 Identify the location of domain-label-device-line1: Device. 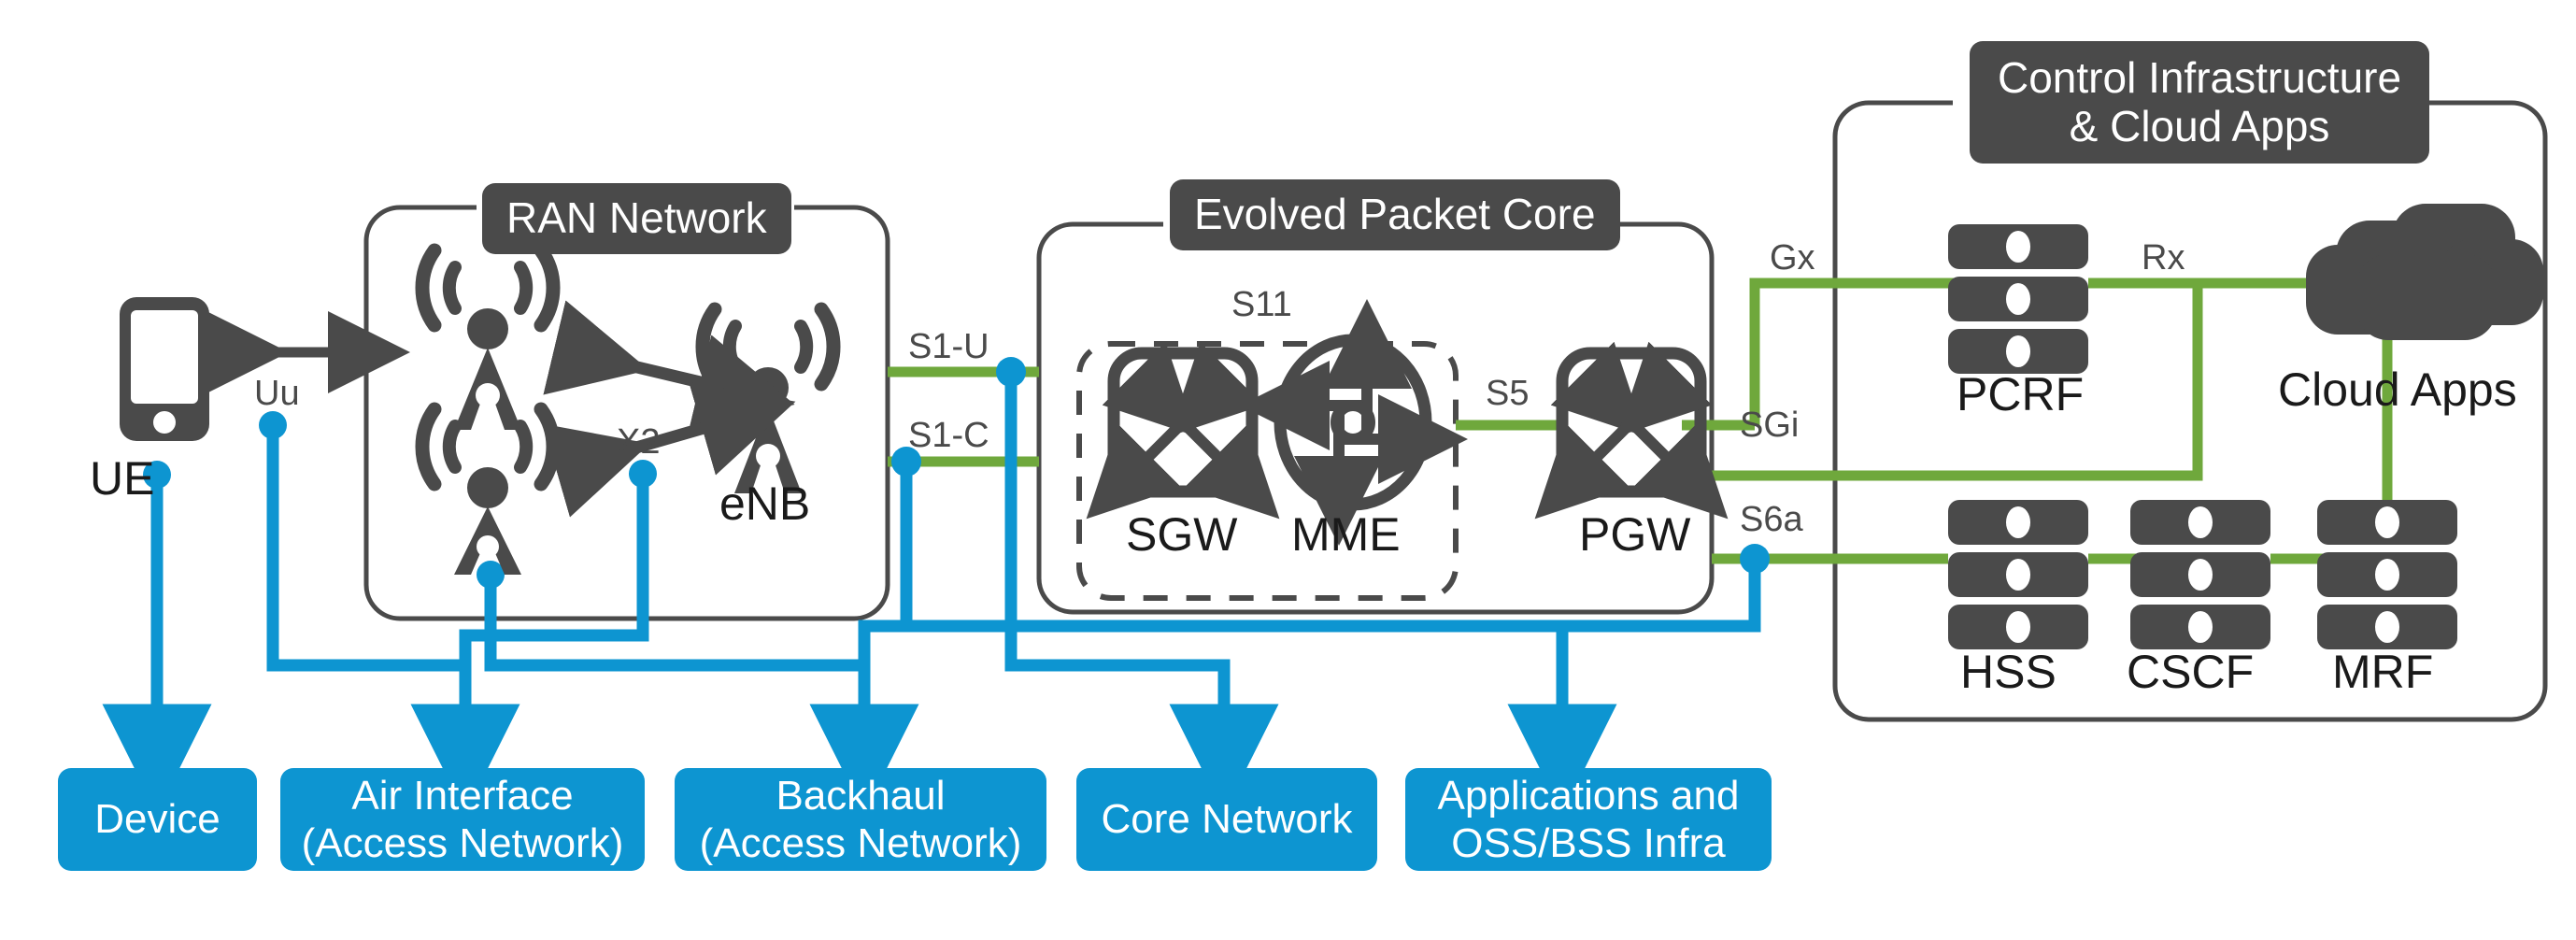
(157, 819).